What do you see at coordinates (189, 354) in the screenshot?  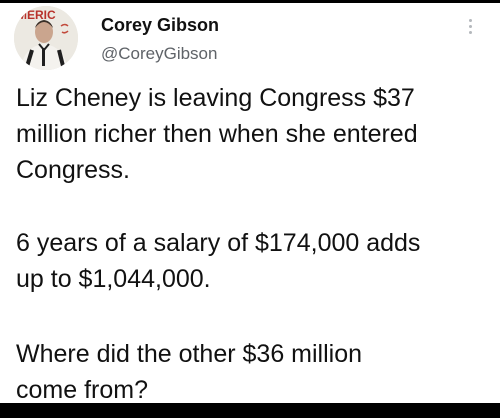 I see `tweet-line: Where did the other $36 million` at bounding box center [189, 354].